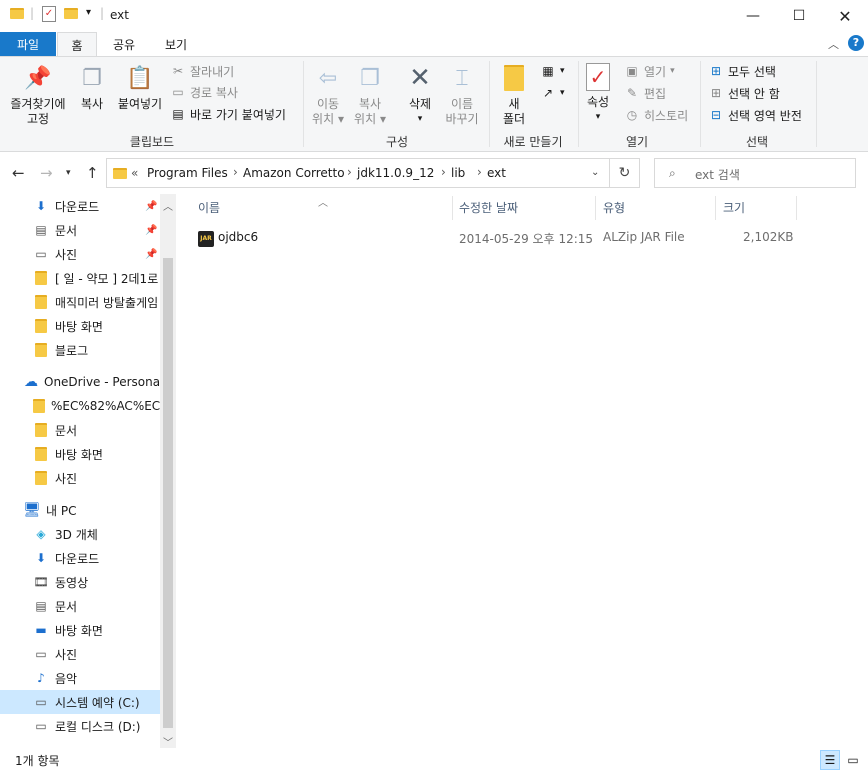 This screenshot has height=772, width=868. I want to click on pictures-icon: ▭, so click(41, 254).